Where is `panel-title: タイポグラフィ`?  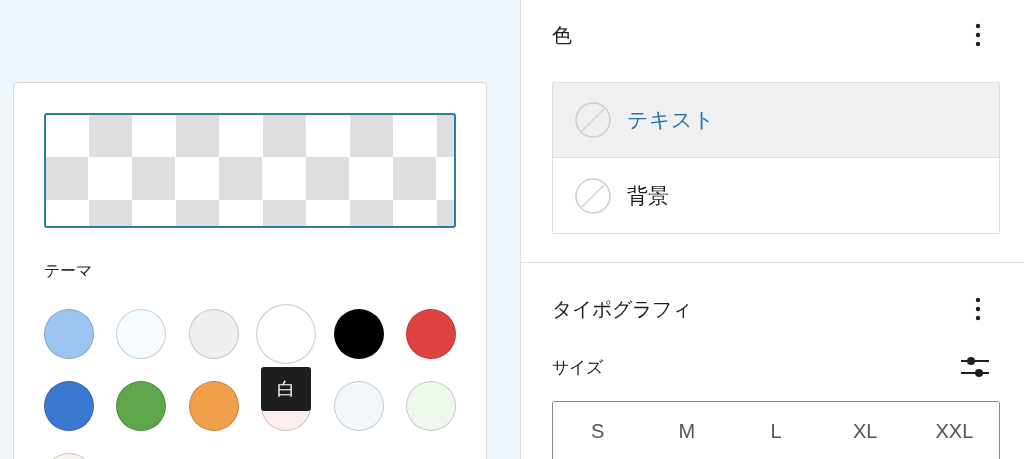
panel-title: タイポグラフィ is located at coordinates (622, 309).